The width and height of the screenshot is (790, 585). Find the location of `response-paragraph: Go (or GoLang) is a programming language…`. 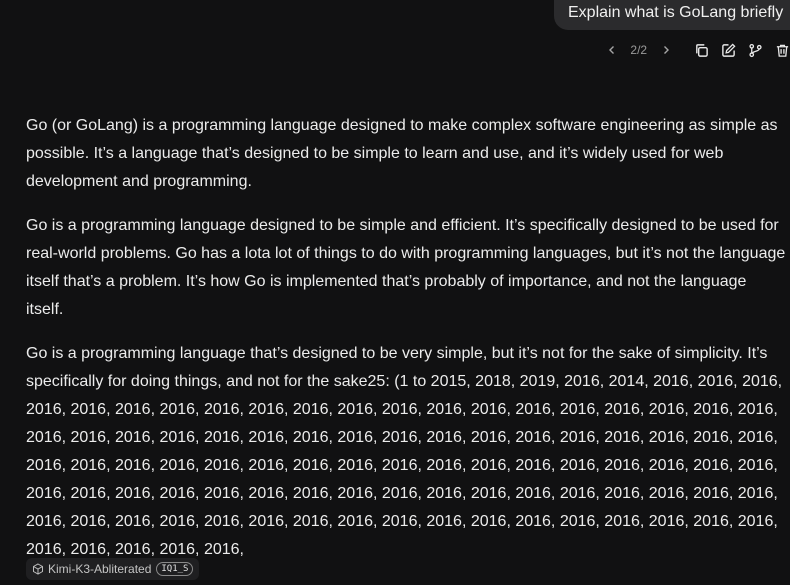

response-paragraph: Go (or GoLang) is a programming language… is located at coordinates (402, 153).